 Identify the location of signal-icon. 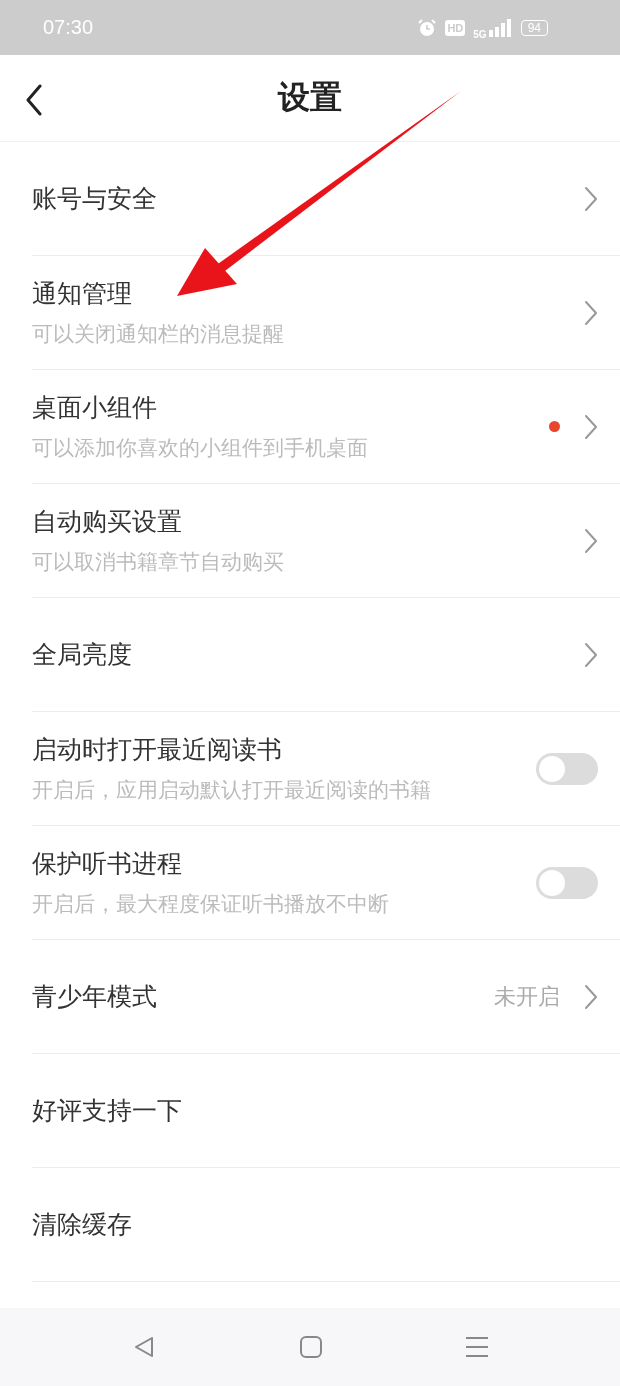
(500, 27).